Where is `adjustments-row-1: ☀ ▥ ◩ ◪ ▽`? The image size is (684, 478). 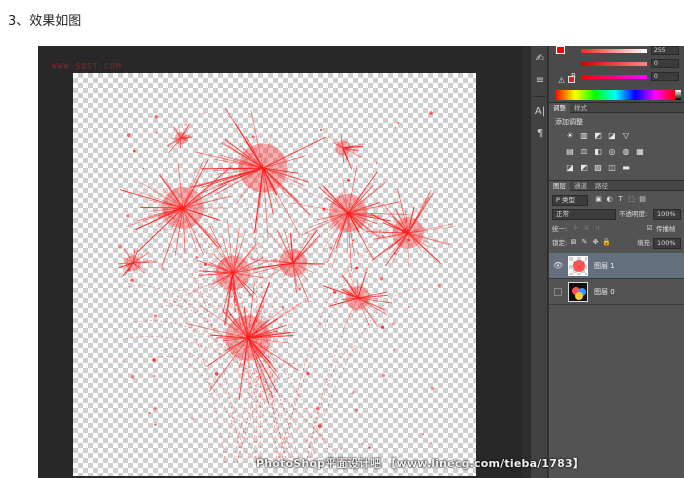
adjustments-row-1: ☀ ▥ ◩ ◪ ▽ is located at coordinates (598, 136).